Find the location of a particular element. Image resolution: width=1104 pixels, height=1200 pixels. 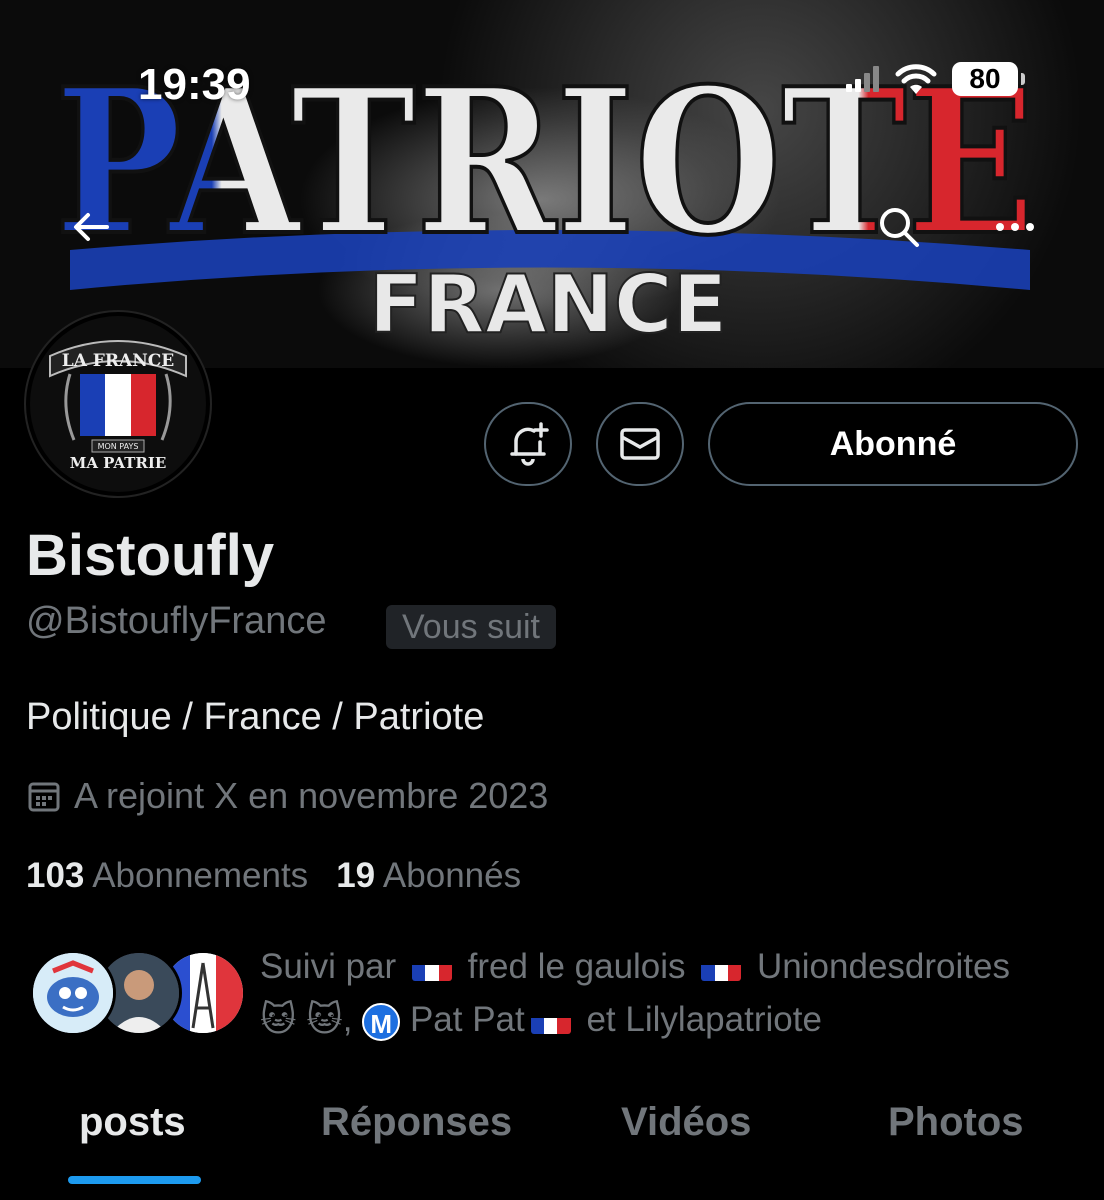

followers-link: 19 Abonnés is located at coordinates (428, 875).